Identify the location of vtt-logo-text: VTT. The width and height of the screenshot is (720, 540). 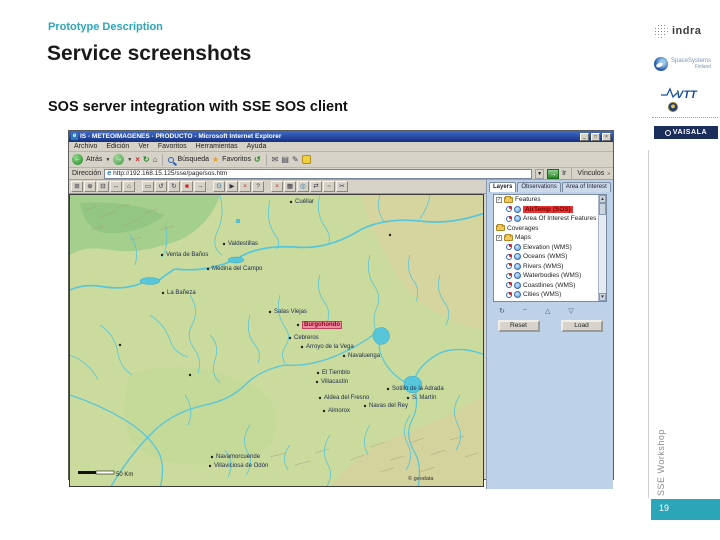
(687, 95).